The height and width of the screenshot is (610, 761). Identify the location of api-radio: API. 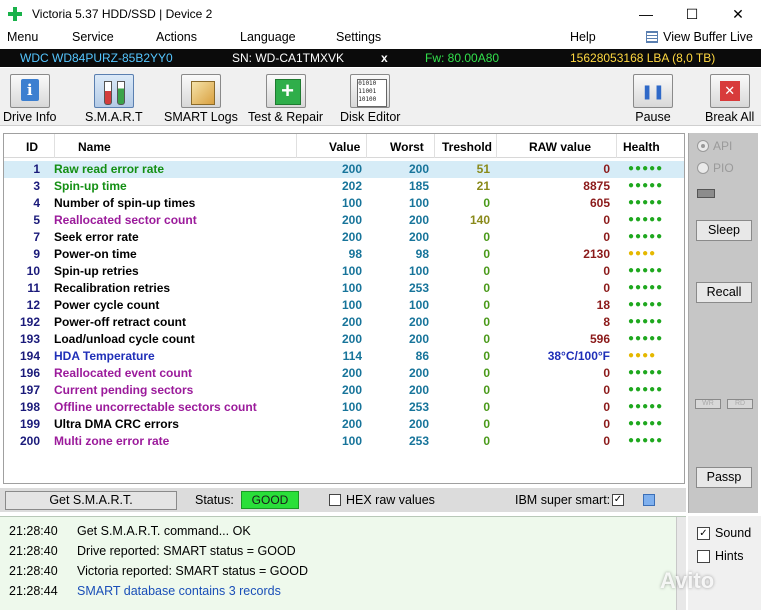
(714, 146).